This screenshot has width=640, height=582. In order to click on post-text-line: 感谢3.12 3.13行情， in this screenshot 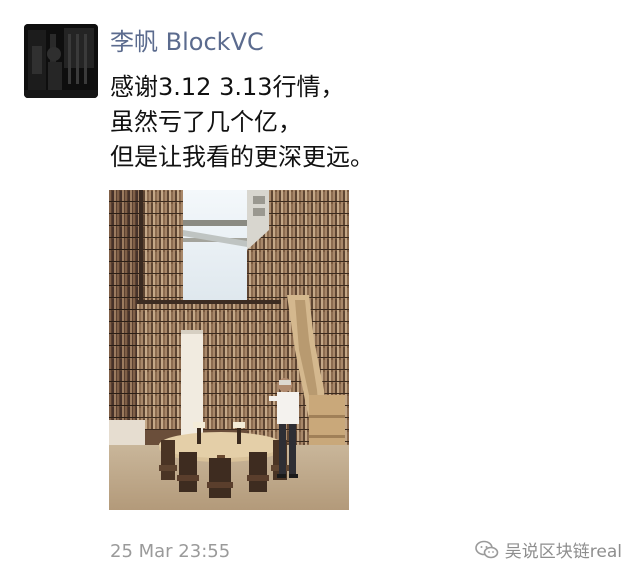, I will do `click(227, 87)`.